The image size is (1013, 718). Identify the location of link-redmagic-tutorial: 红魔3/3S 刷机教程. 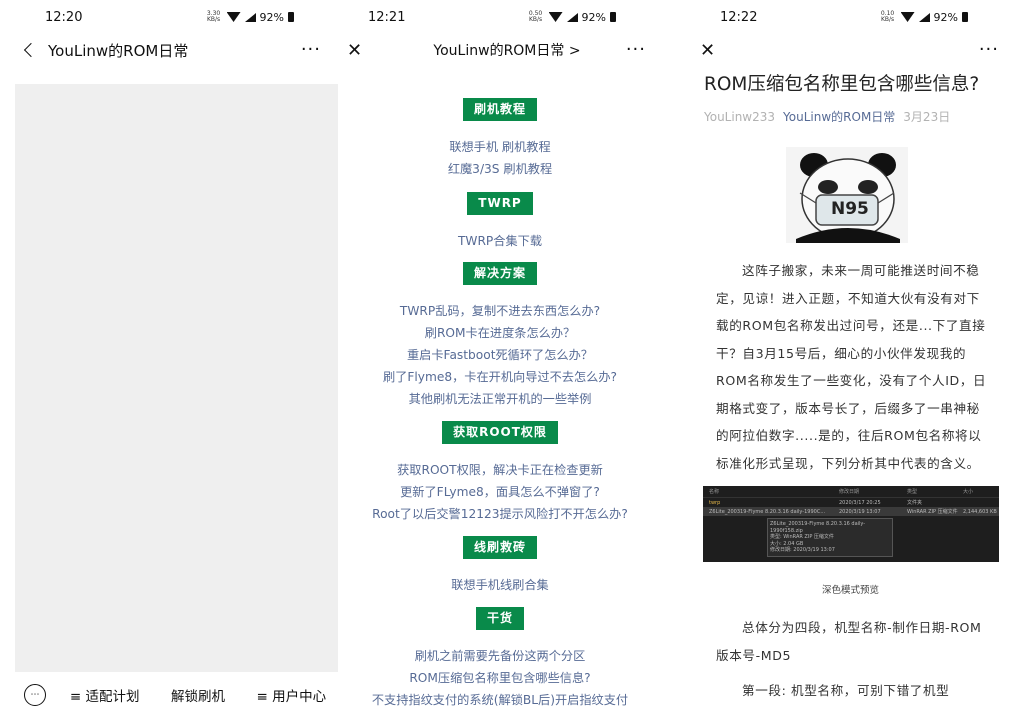
(500, 169).